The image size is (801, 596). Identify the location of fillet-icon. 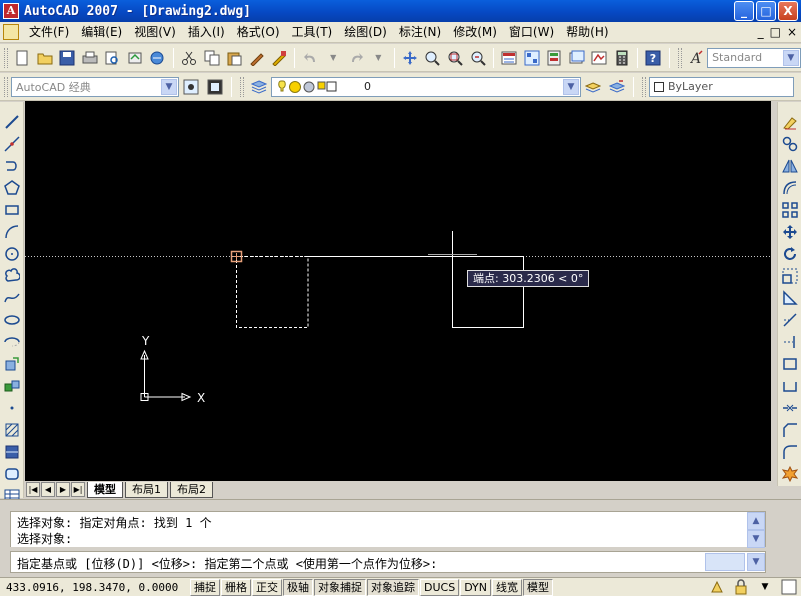
(789, 451).